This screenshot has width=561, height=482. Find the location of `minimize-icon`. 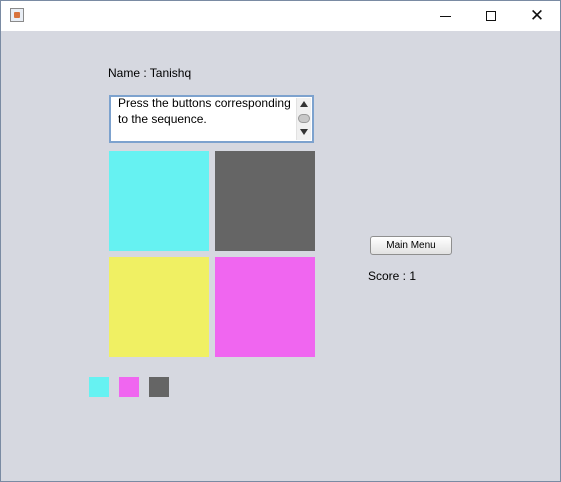

minimize-icon is located at coordinates (445, 16).